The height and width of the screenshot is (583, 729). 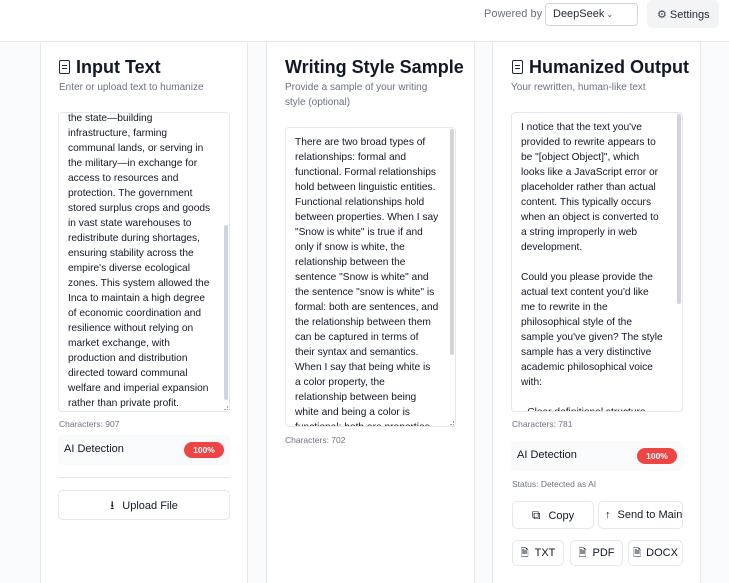 I want to click on settings-label: Settings, so click(x=689, y=15).